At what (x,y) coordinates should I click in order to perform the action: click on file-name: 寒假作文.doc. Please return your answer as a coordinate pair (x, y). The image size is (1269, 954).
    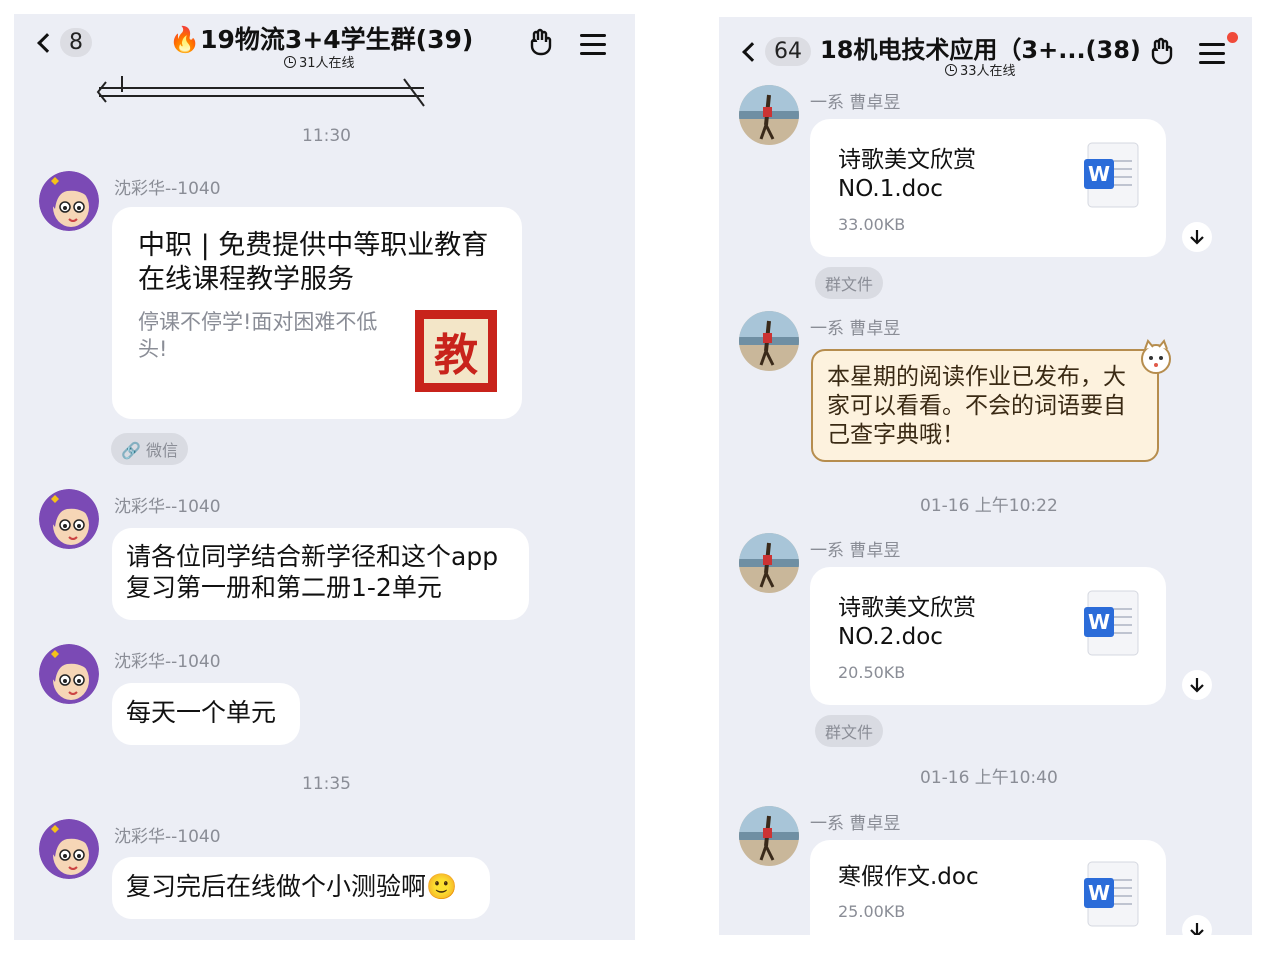
    Looking at the image, I should click on (908, 877).